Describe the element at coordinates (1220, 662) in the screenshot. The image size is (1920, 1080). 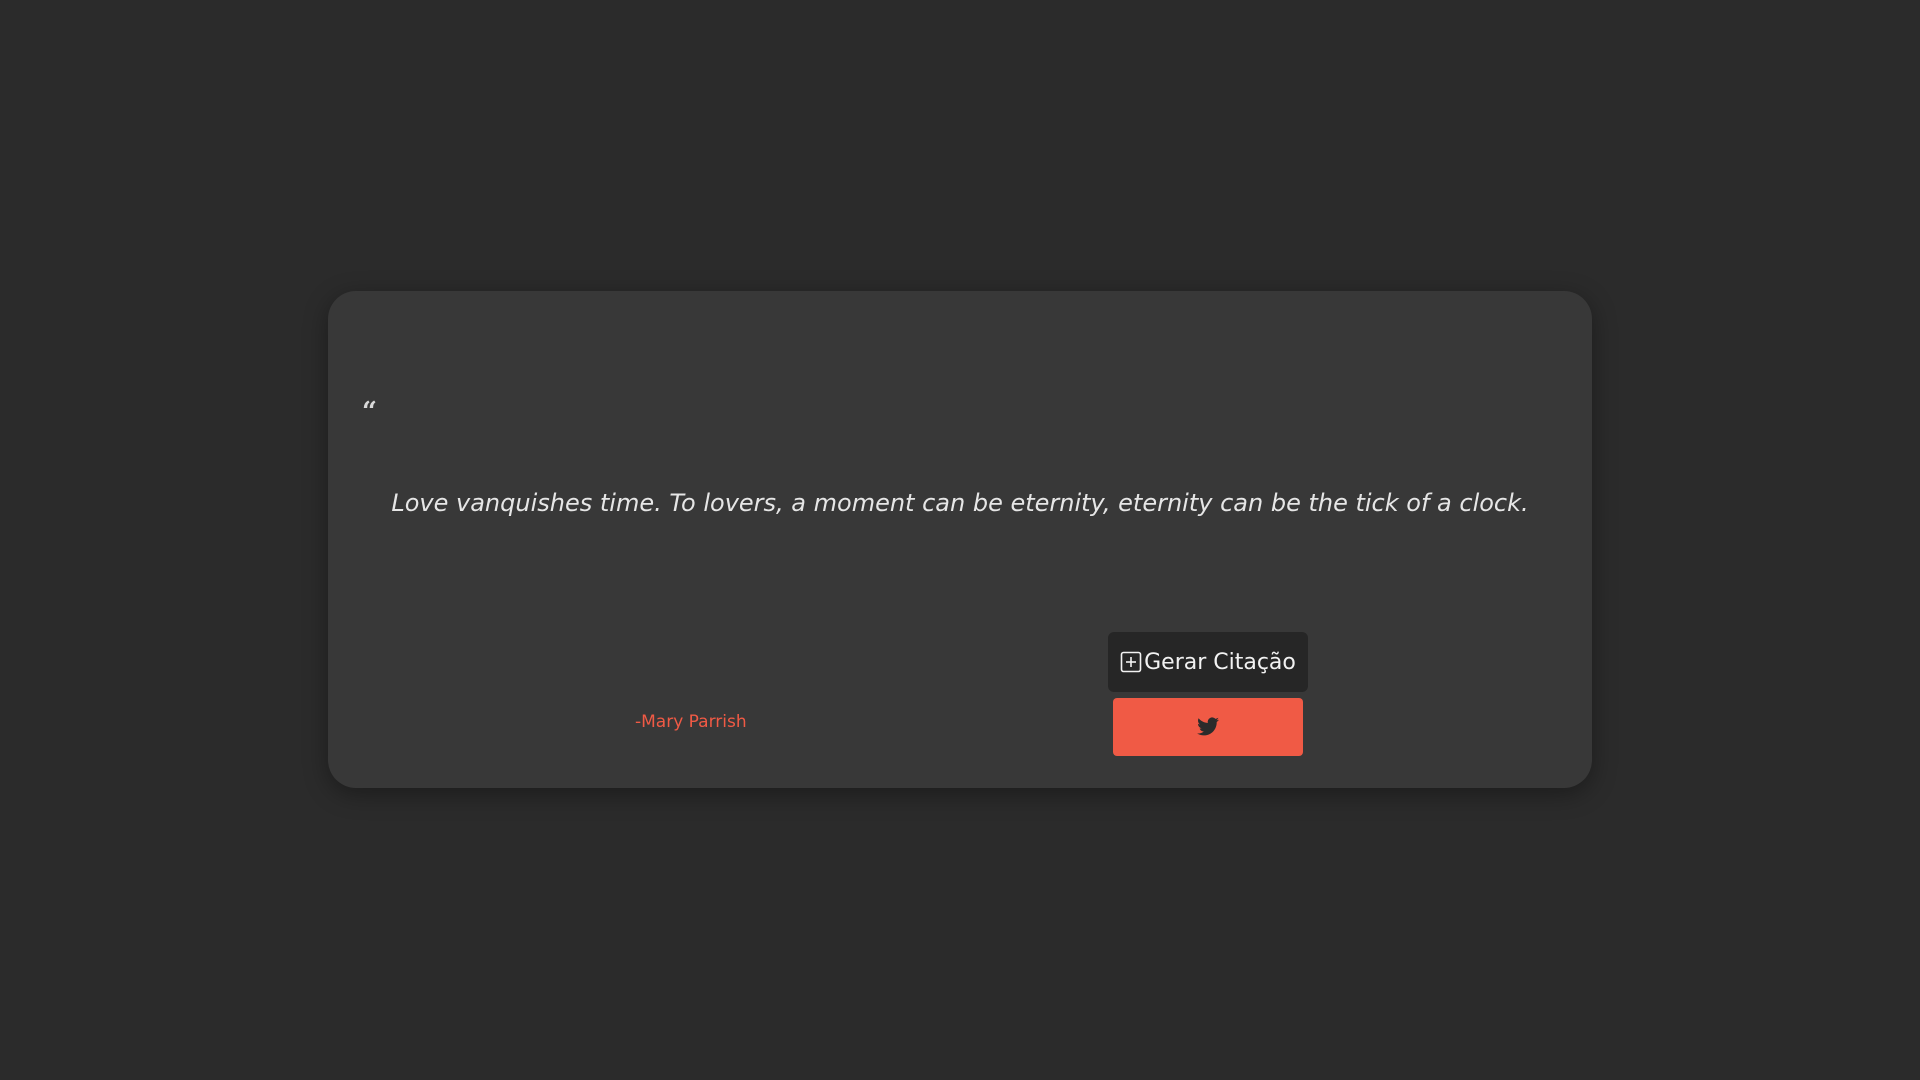
I see `generate-quote-label: Gerar Citação` at that location.